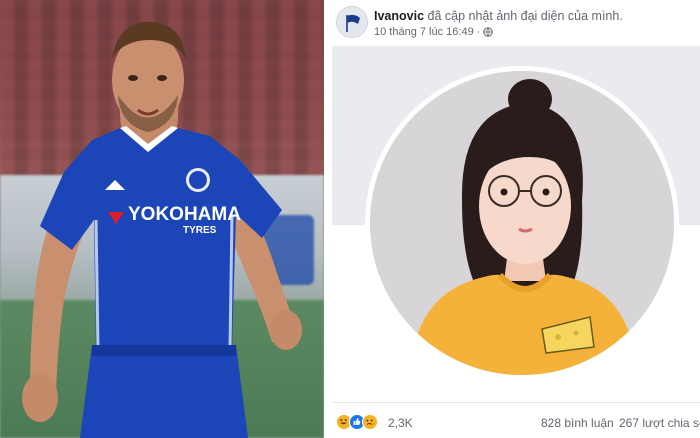  What do you see at coordinates (360, 422) in the screenshot?
I see `reaction-icons` at bounding box center [360, 422].